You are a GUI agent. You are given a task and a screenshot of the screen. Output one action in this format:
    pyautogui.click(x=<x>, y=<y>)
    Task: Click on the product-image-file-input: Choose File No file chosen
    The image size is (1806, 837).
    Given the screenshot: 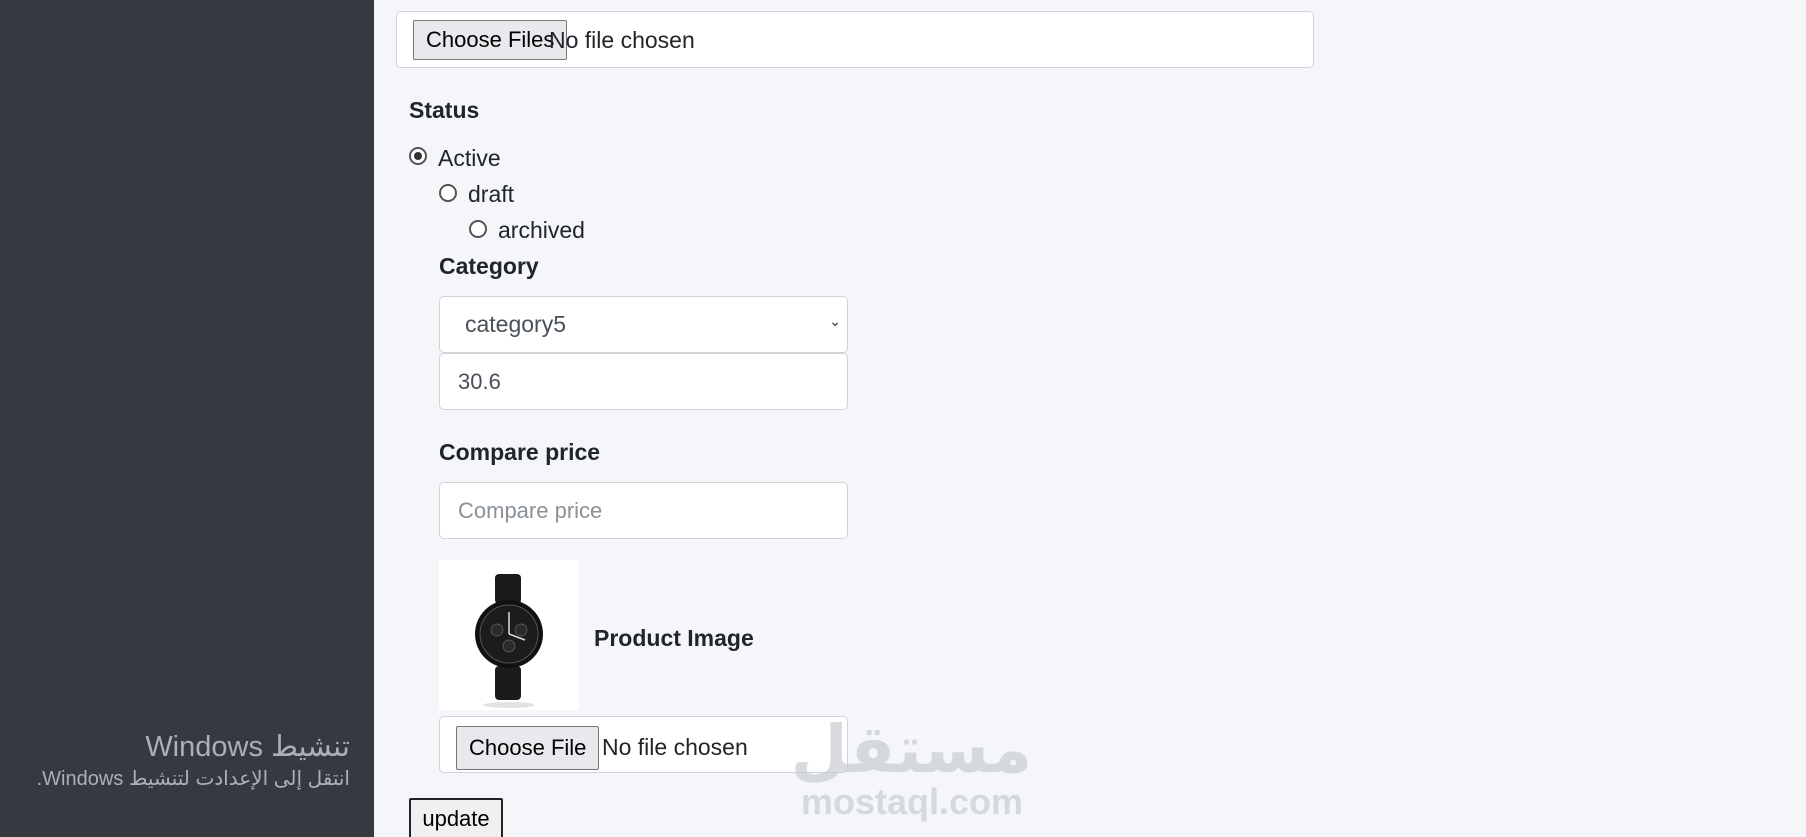 What is the action you would take?
    pyautogui.click(x=643, y=744)
    